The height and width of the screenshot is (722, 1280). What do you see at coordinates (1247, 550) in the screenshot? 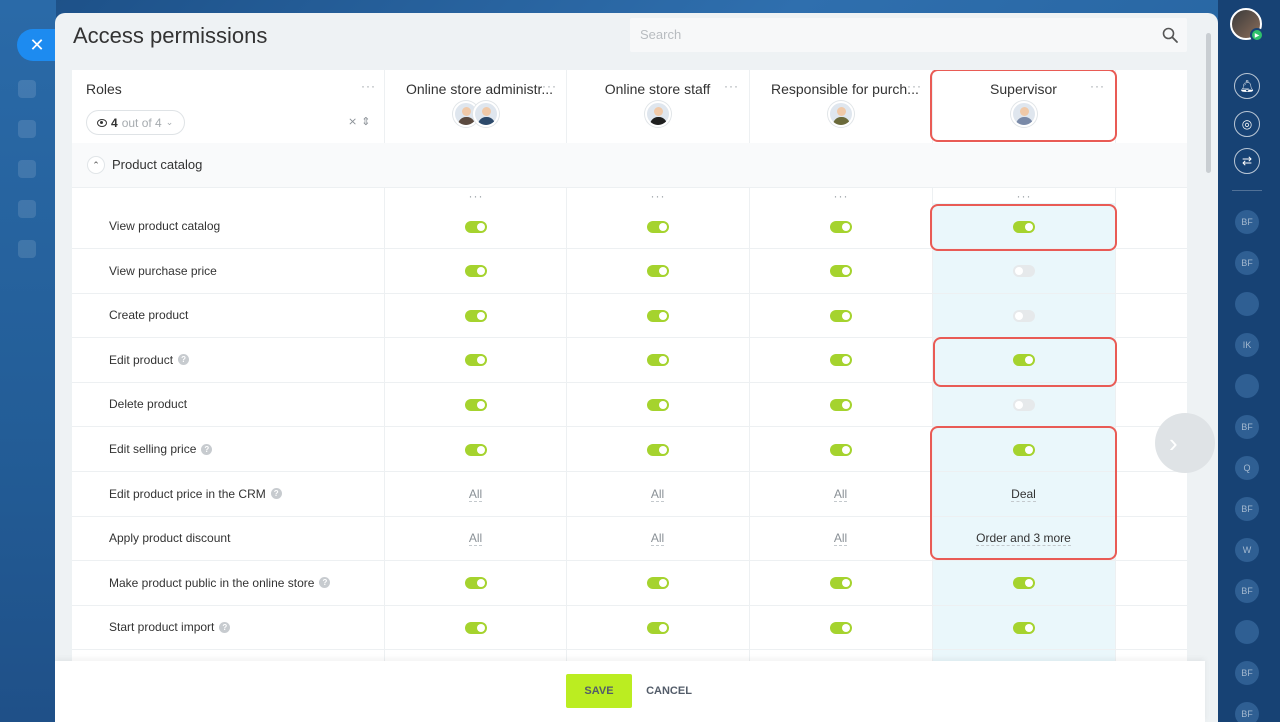
I see `sidebar-contact-avatar: W` at bounding box center [1247, 550].